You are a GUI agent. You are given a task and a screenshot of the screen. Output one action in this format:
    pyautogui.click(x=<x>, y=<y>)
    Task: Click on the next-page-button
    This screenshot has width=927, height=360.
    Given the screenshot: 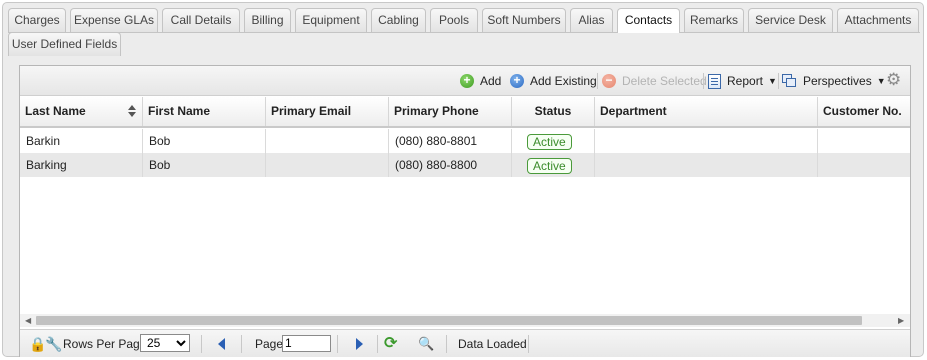 What is the action you would take?
    pyautogui.click(x=359, y=344)
    